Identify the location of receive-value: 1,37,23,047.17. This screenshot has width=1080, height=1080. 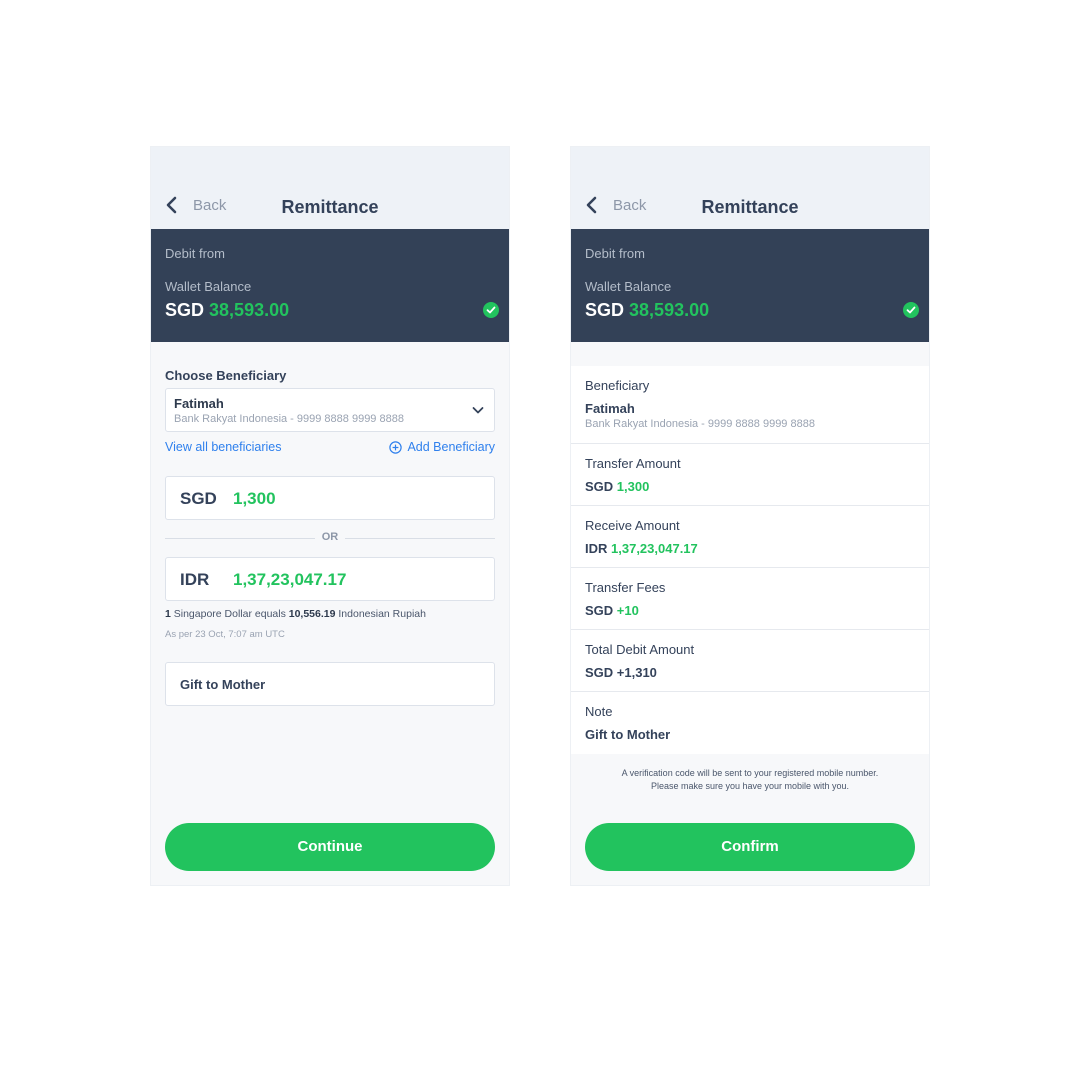
(654, 548).